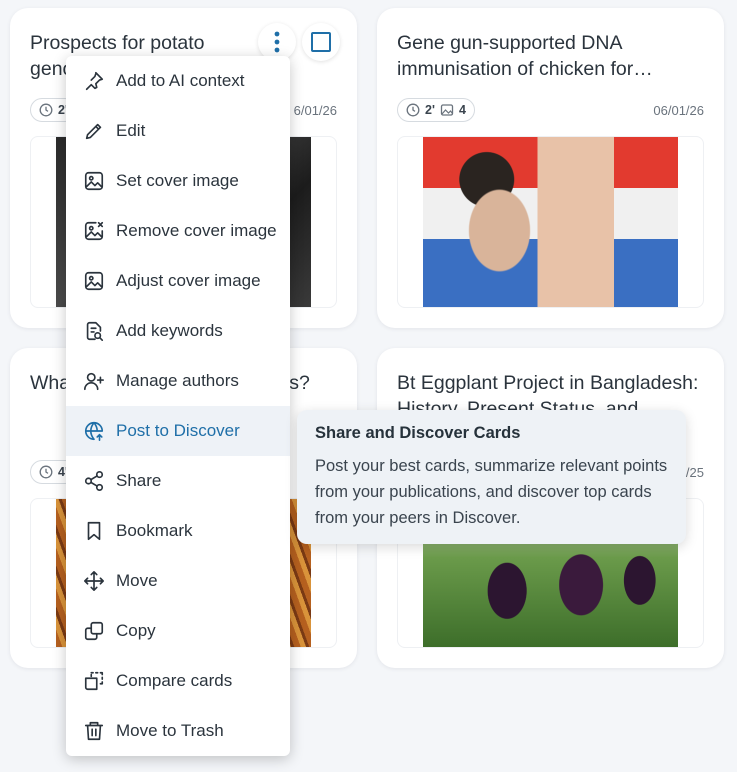 Image resolution: width=737 pixels, height=772 pixels. I want to click on image-remove-icon, so click(94, 231).